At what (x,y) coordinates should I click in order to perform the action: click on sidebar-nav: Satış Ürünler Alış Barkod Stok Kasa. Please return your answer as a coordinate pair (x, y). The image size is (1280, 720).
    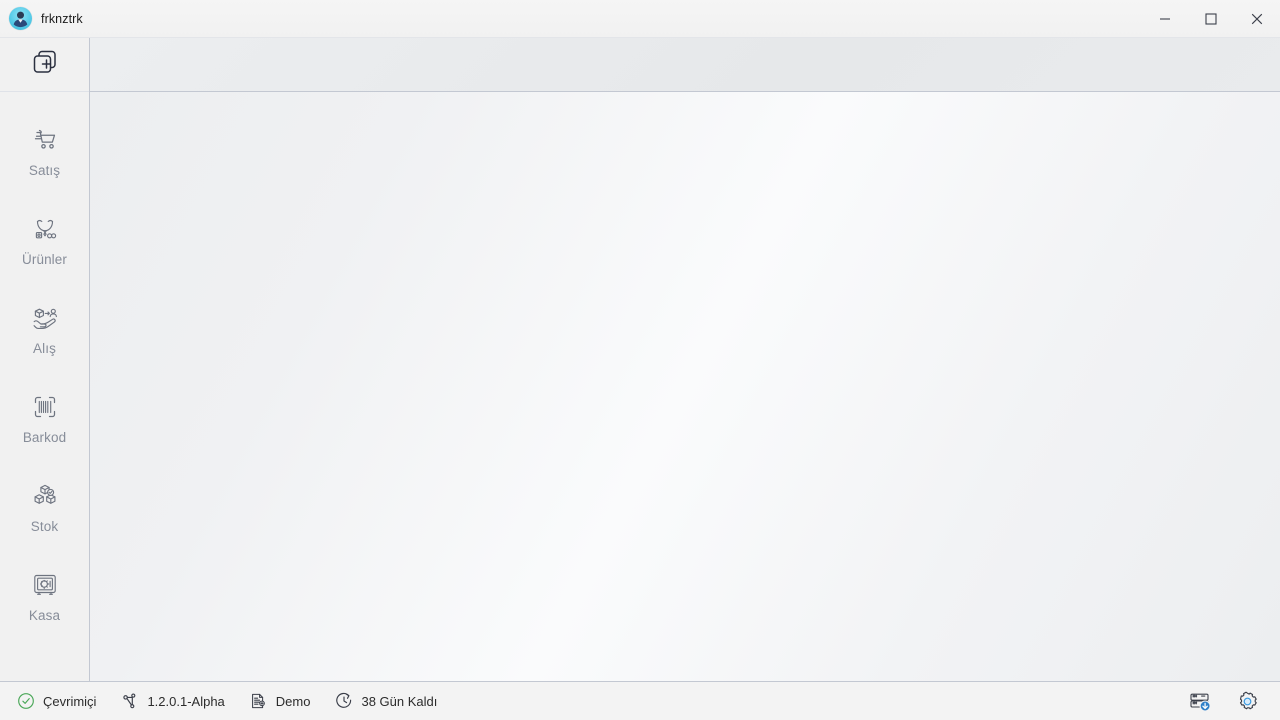
    Looking at the image, I should click on (44, 386).